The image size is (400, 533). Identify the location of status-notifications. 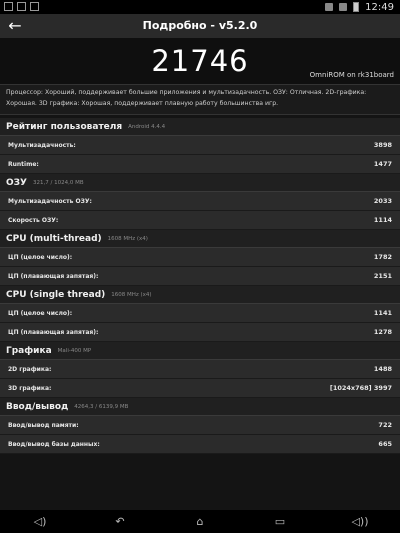
(21, 6).